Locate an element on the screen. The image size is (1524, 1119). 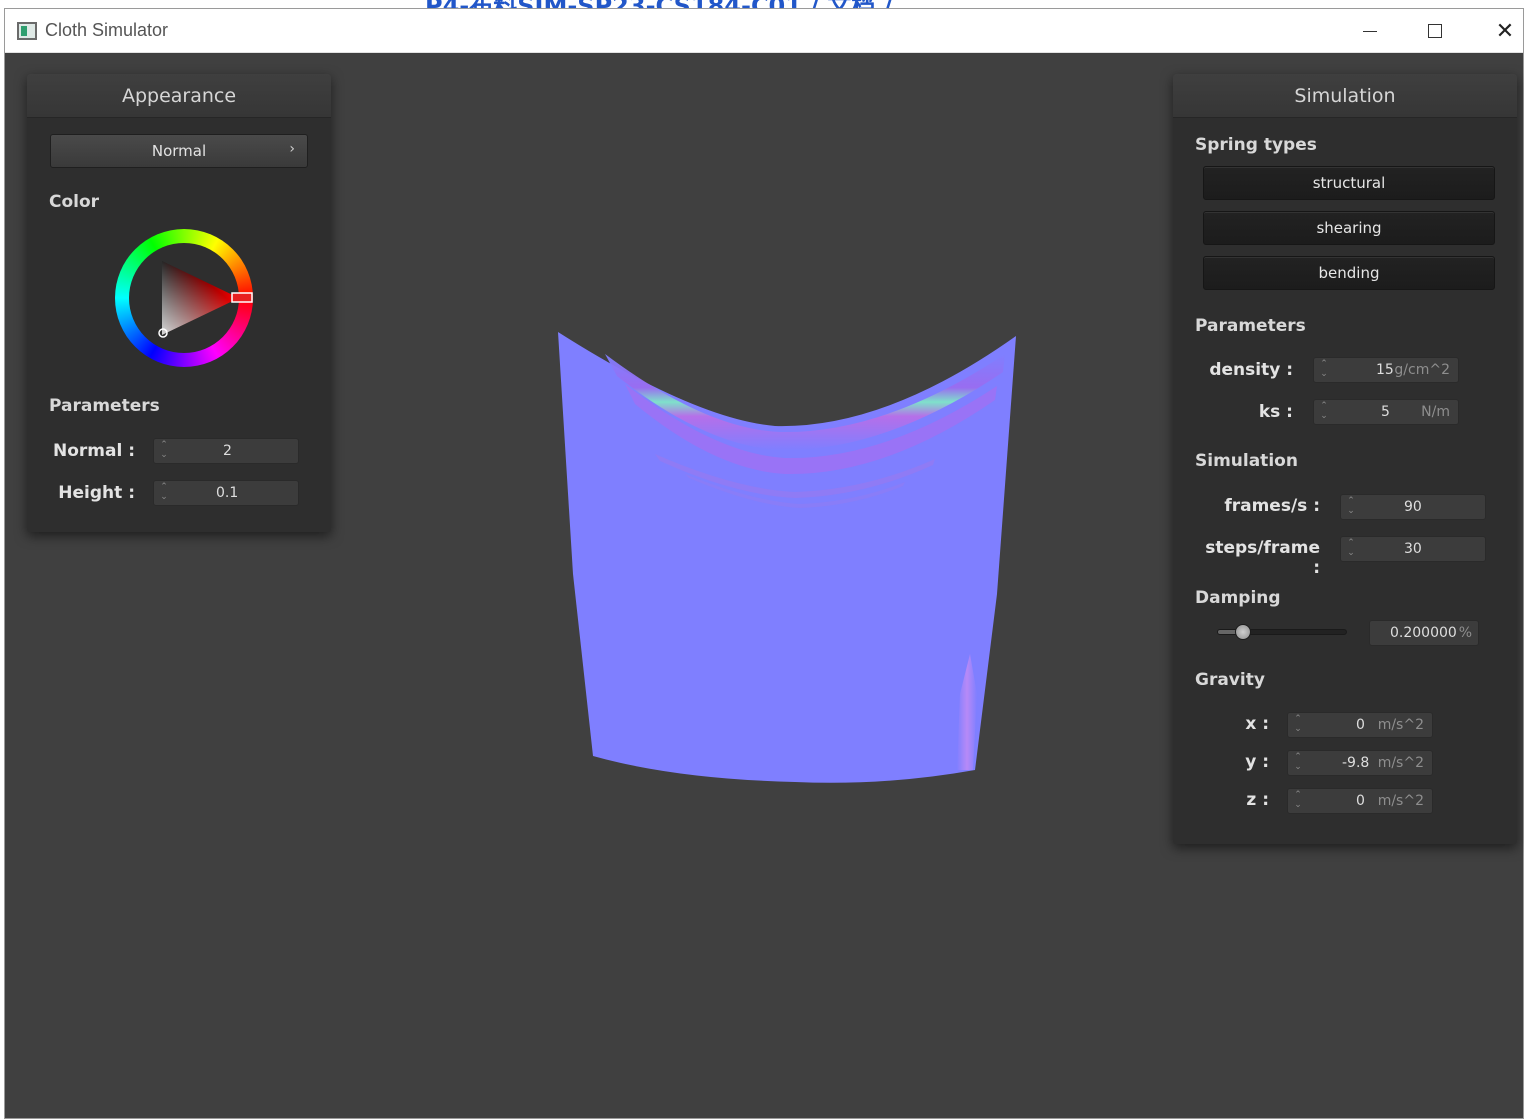
steps-label: steps/frame : is located at coordinates (1262, 558).